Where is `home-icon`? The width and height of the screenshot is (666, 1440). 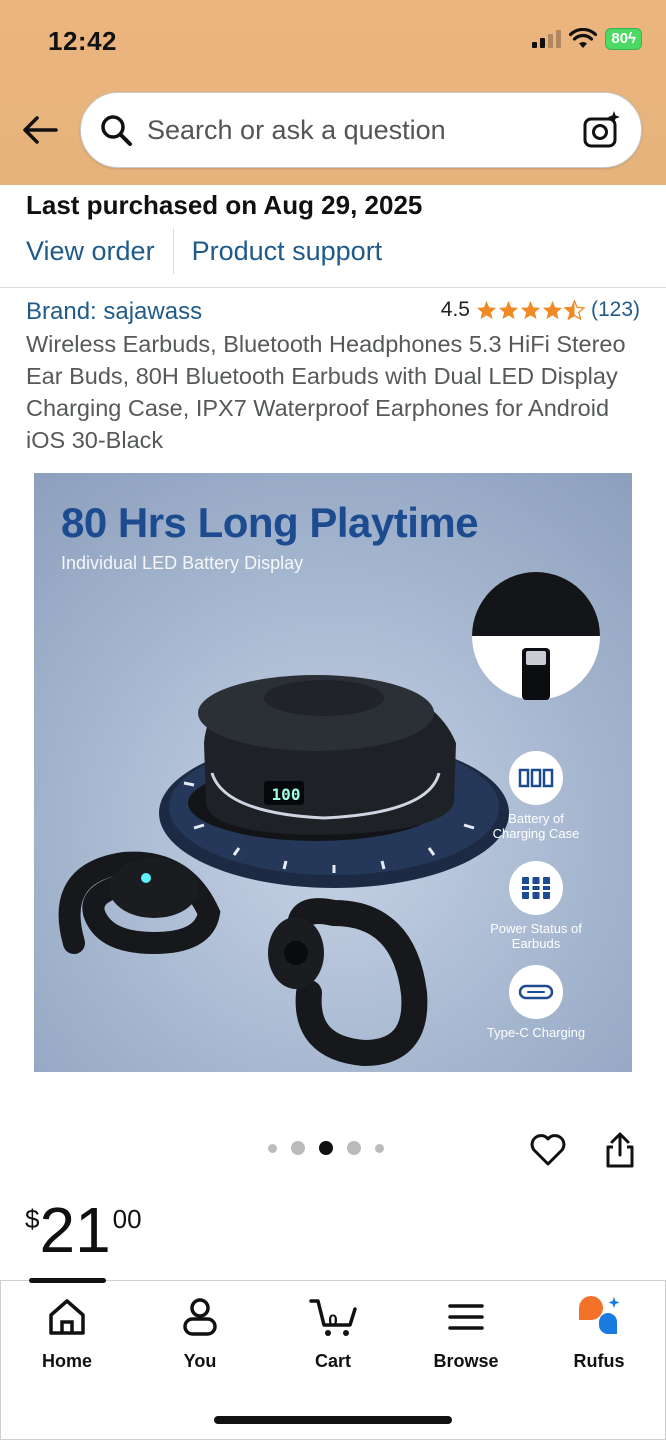 home-icon is located at coordinates (67, 1317).